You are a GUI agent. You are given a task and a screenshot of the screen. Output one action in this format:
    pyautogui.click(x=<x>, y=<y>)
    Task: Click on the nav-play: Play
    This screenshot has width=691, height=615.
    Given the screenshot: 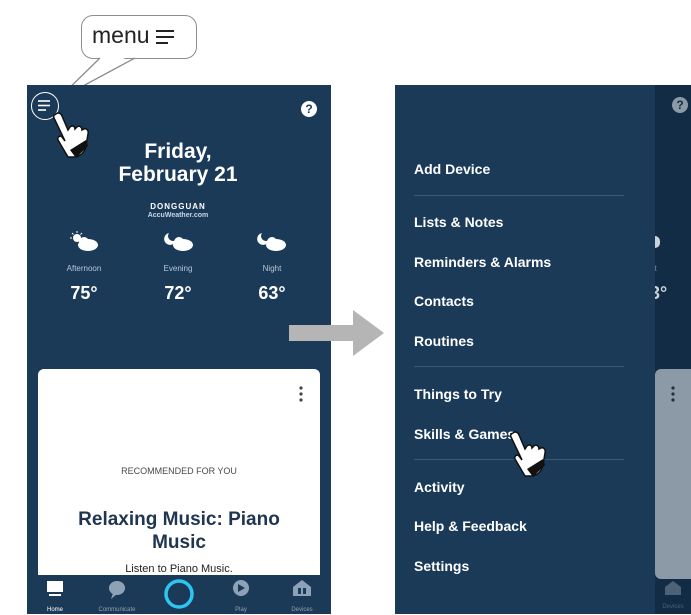 What is the action you would take?
    pyautogui.click(x=241, y=596)
    